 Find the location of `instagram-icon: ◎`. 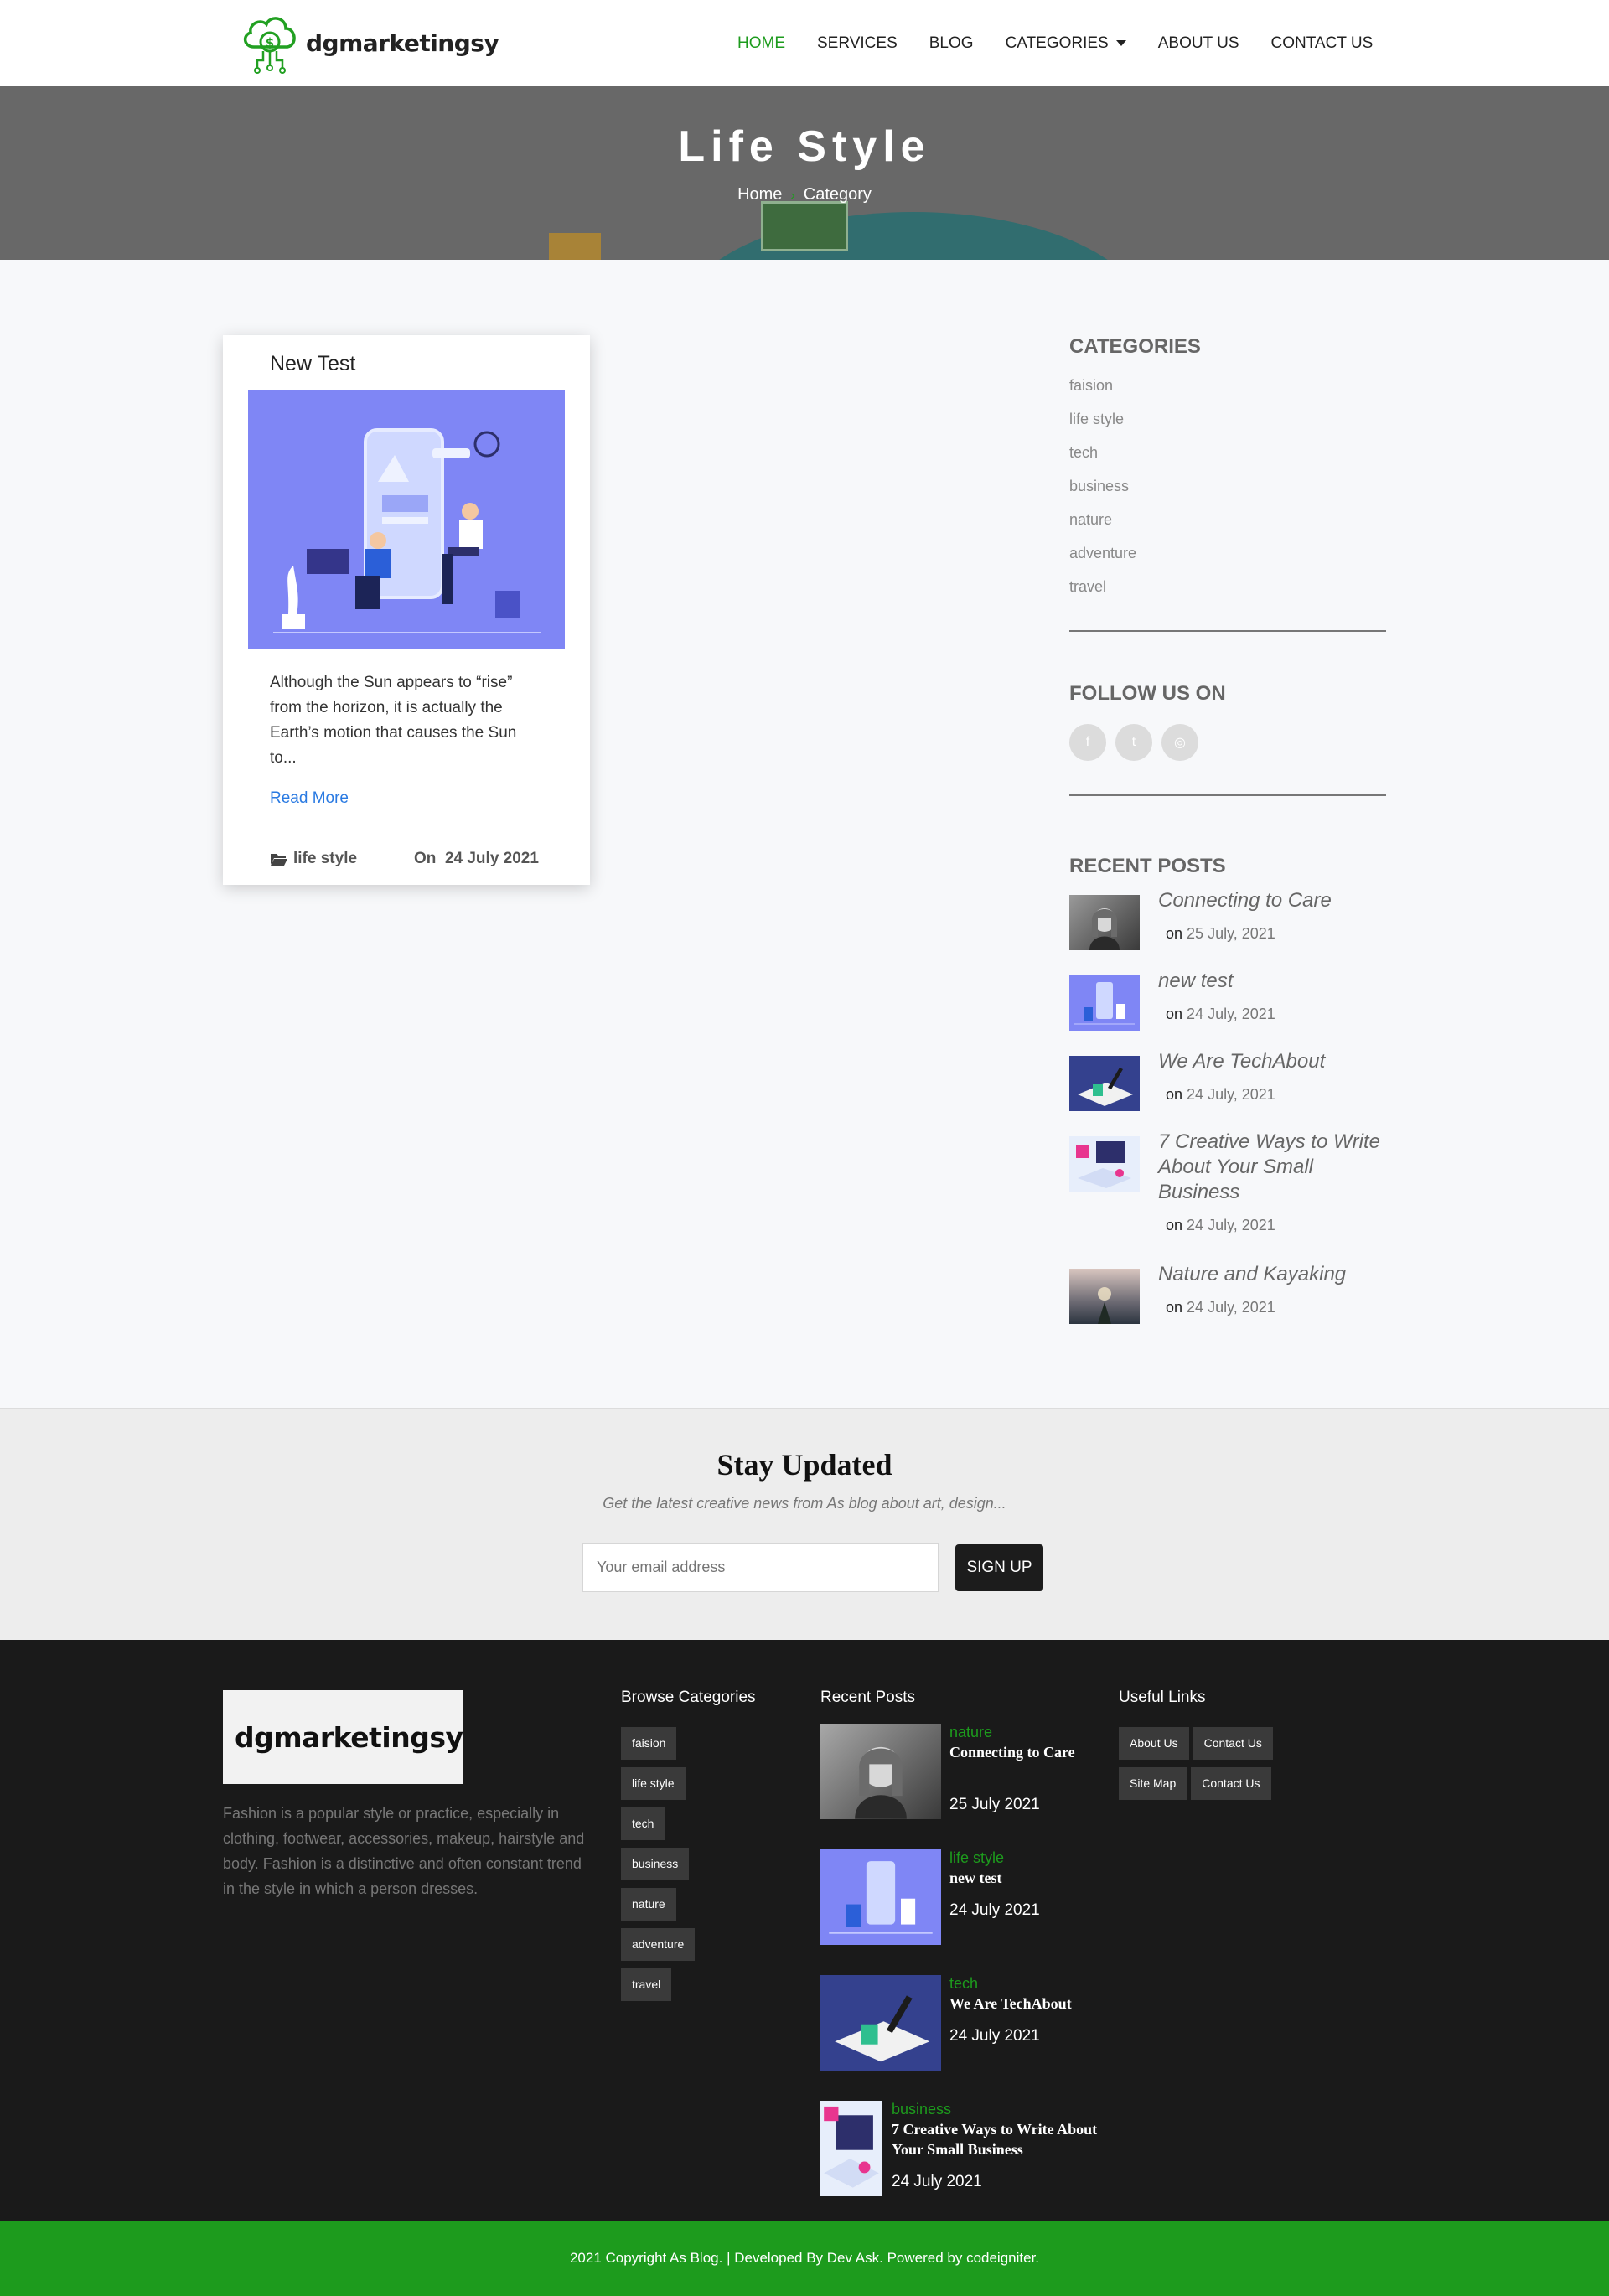

instagram-icon: ◎ is located at coordinates (1180, 742).